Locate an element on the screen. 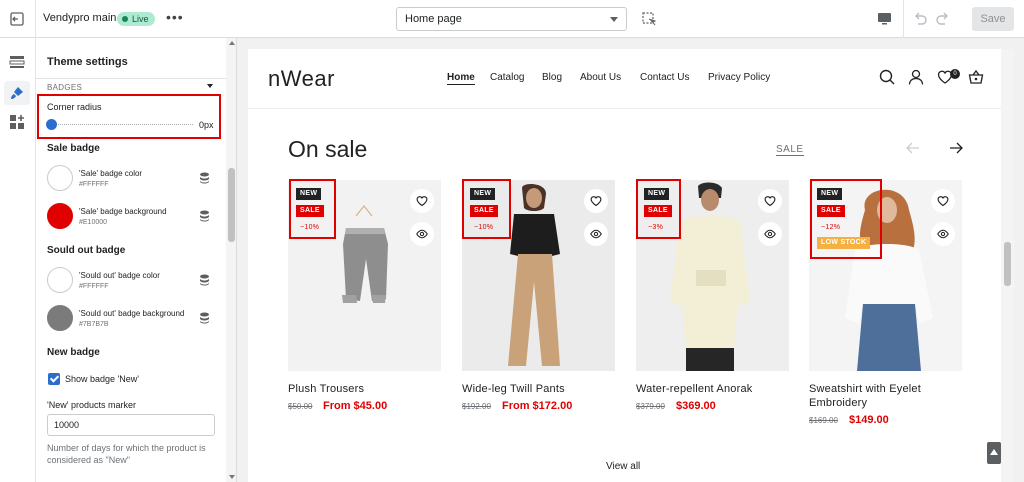 The width and height of the screenshot is (1024, 482). sold-out-badge-background-hex: #7B7B7B is located at coordinates (94, 324).